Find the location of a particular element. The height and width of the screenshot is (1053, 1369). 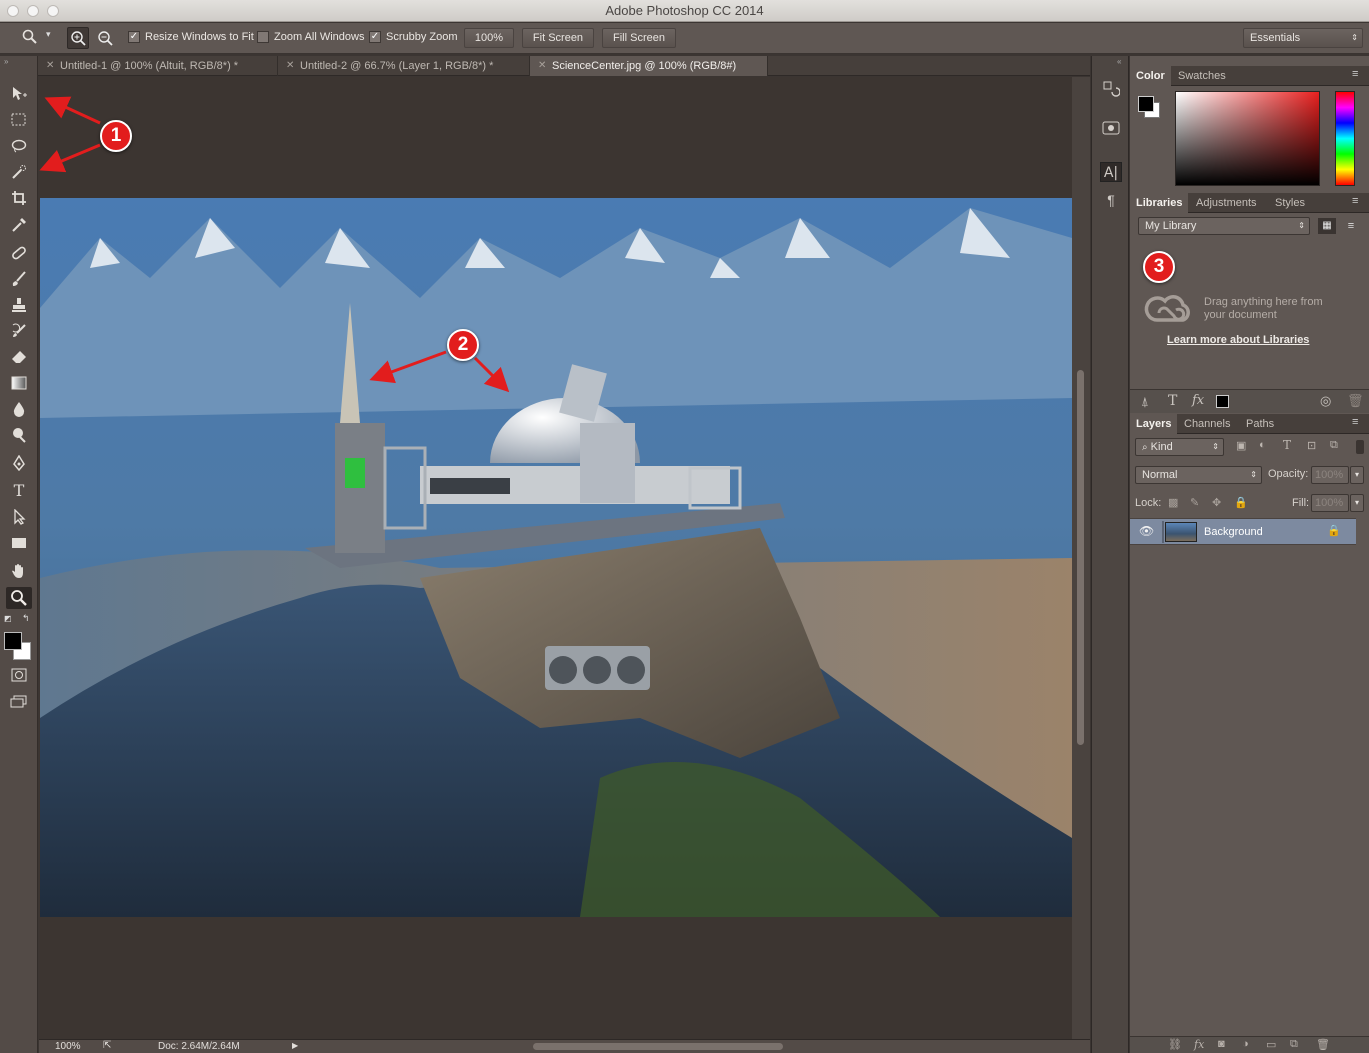

annotation-badge-2: 2 is located at coordinates (463, 345).